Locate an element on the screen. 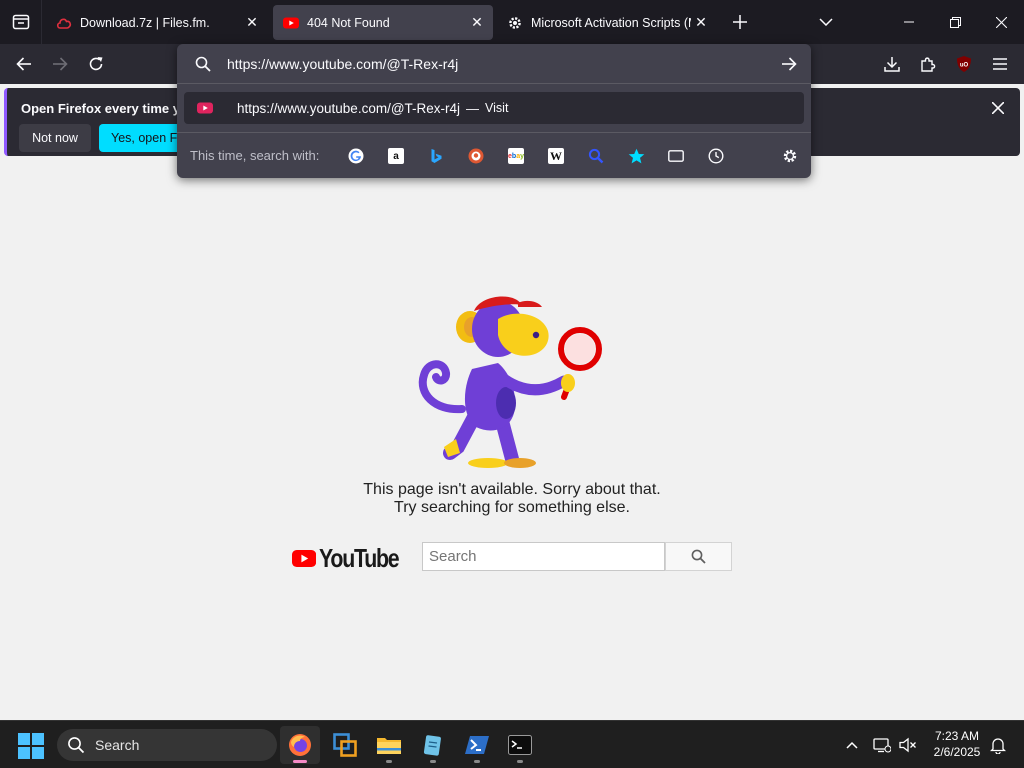 The image size is (1024, 768). engine-search-button is located at coordinates (596, 156).